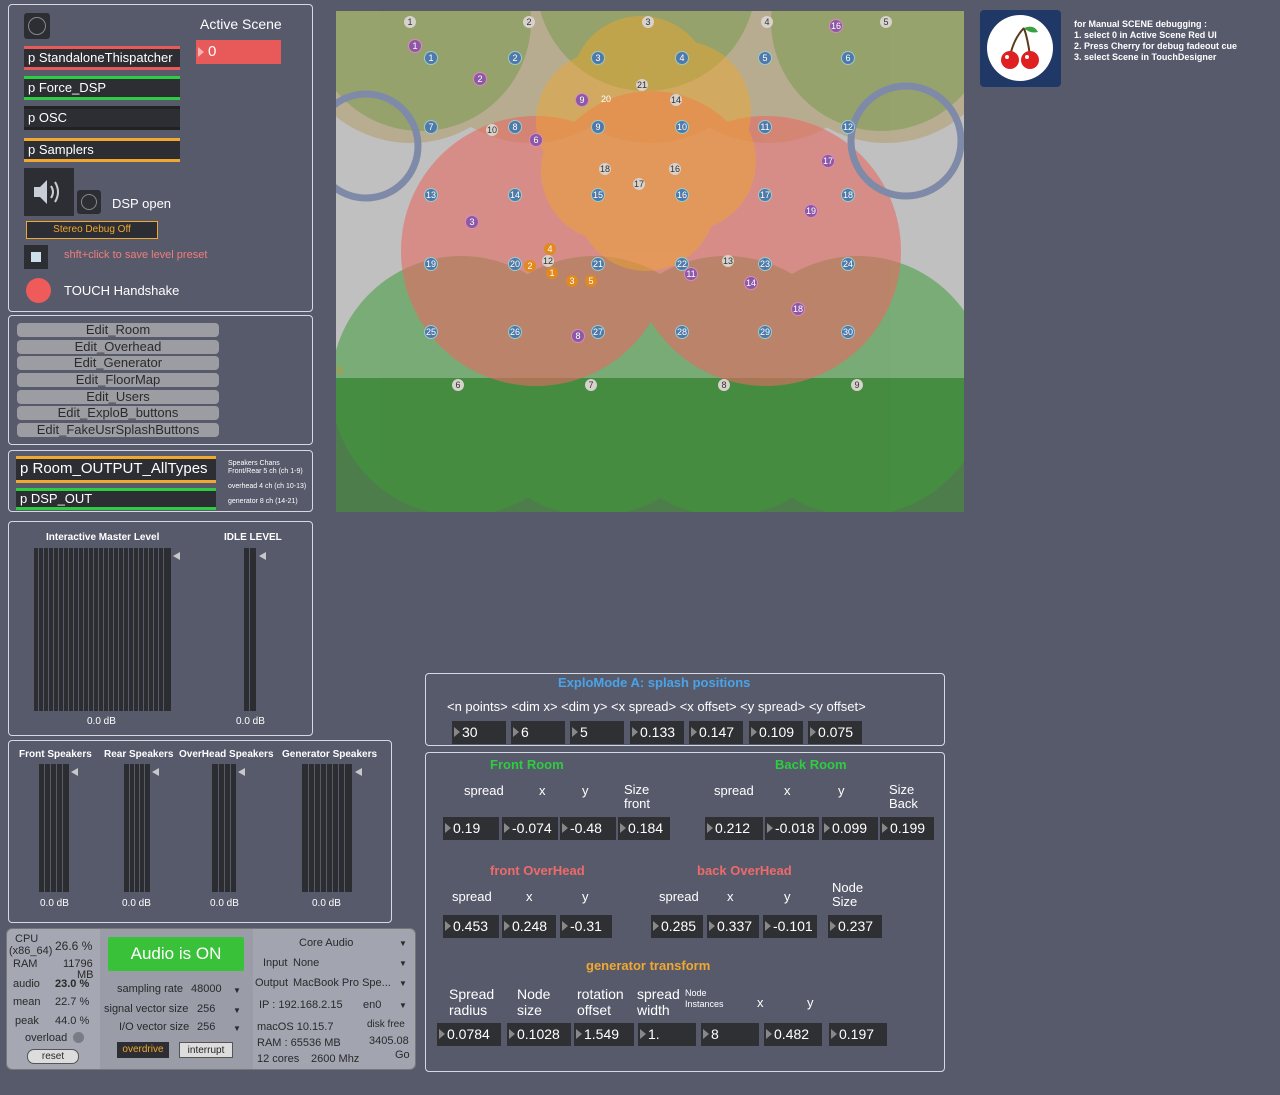 This screenshot has width=1280, height=1095. Describe the element at coordinates (677, 926) in the screenshot. I see `back-oh-spread-field: 0.285` at that location.